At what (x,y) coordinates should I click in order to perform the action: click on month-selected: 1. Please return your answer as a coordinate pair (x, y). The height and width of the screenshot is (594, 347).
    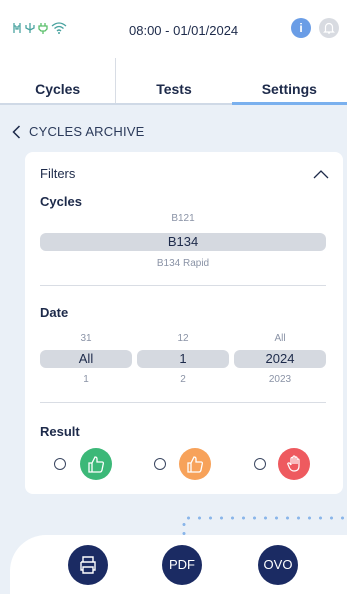
    Looking at the image, I should click on (183, 359).